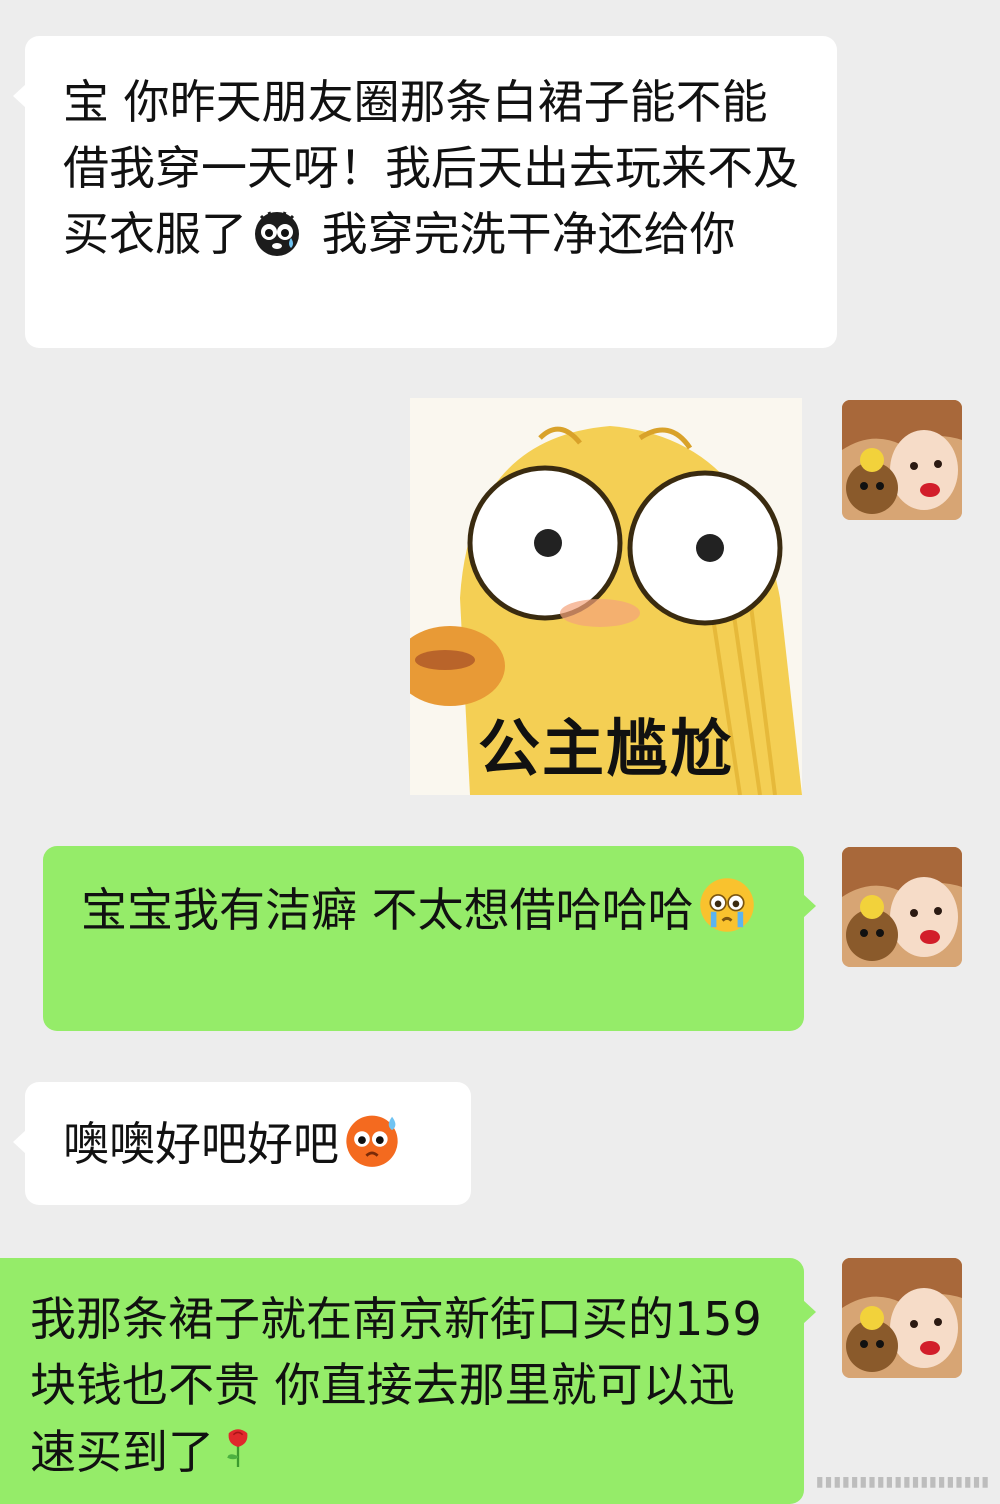 The height and width of the screenshot is (1504, 1000). Describe the element at coordinates (605, 748) in the screenshot. I see `sticker-caption: 公主尴尬` at that location.